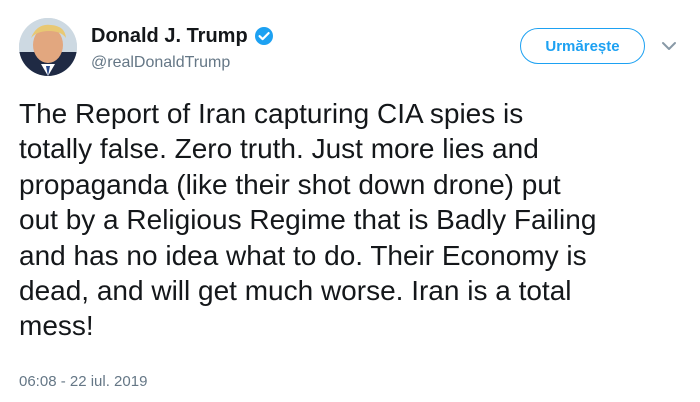 The image size is (700, 402). I want to click on avatar, so click(48, 47).